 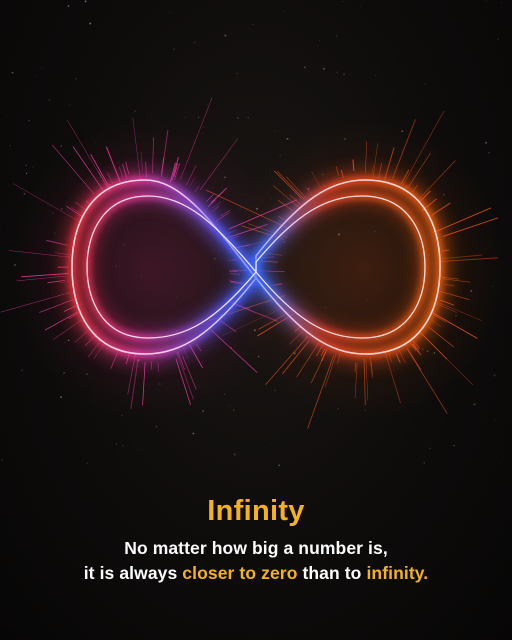 I want to click on subtitle-line-2-start: it is always, so click(x=133, y=573).